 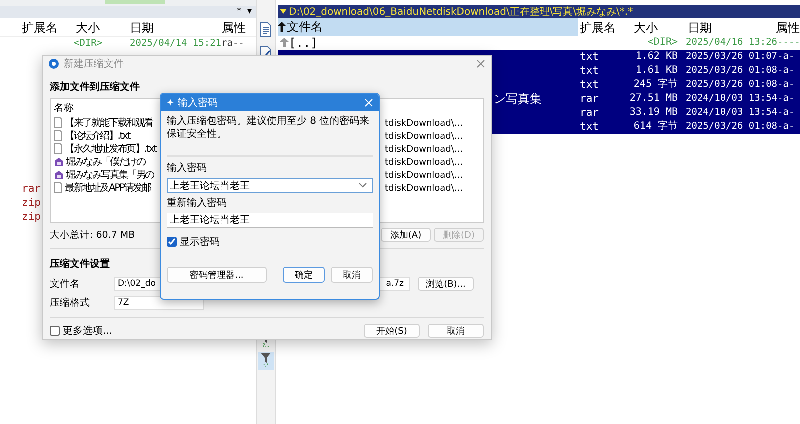 I want to click on total-size-label: 大小总计: 60.7 MB, so click(x=93, y=235).